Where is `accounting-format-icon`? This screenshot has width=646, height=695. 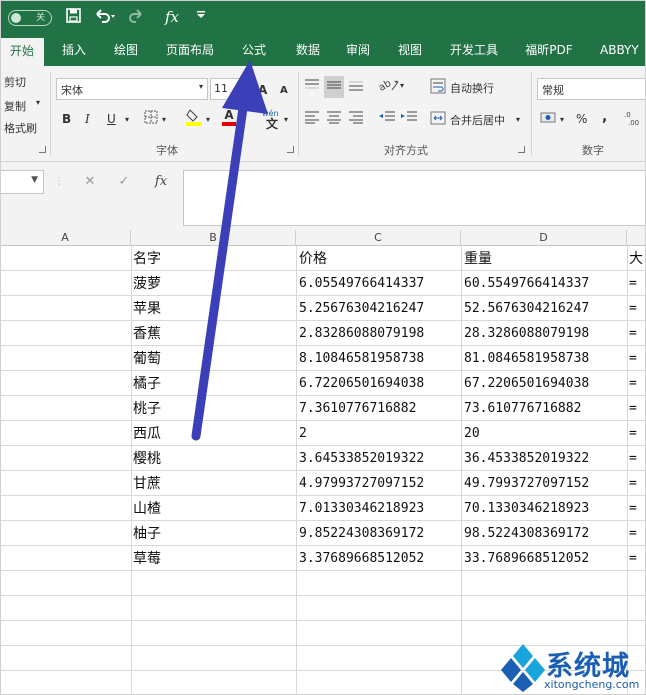 accounting-format-icon is located at coordinates (549, 120).